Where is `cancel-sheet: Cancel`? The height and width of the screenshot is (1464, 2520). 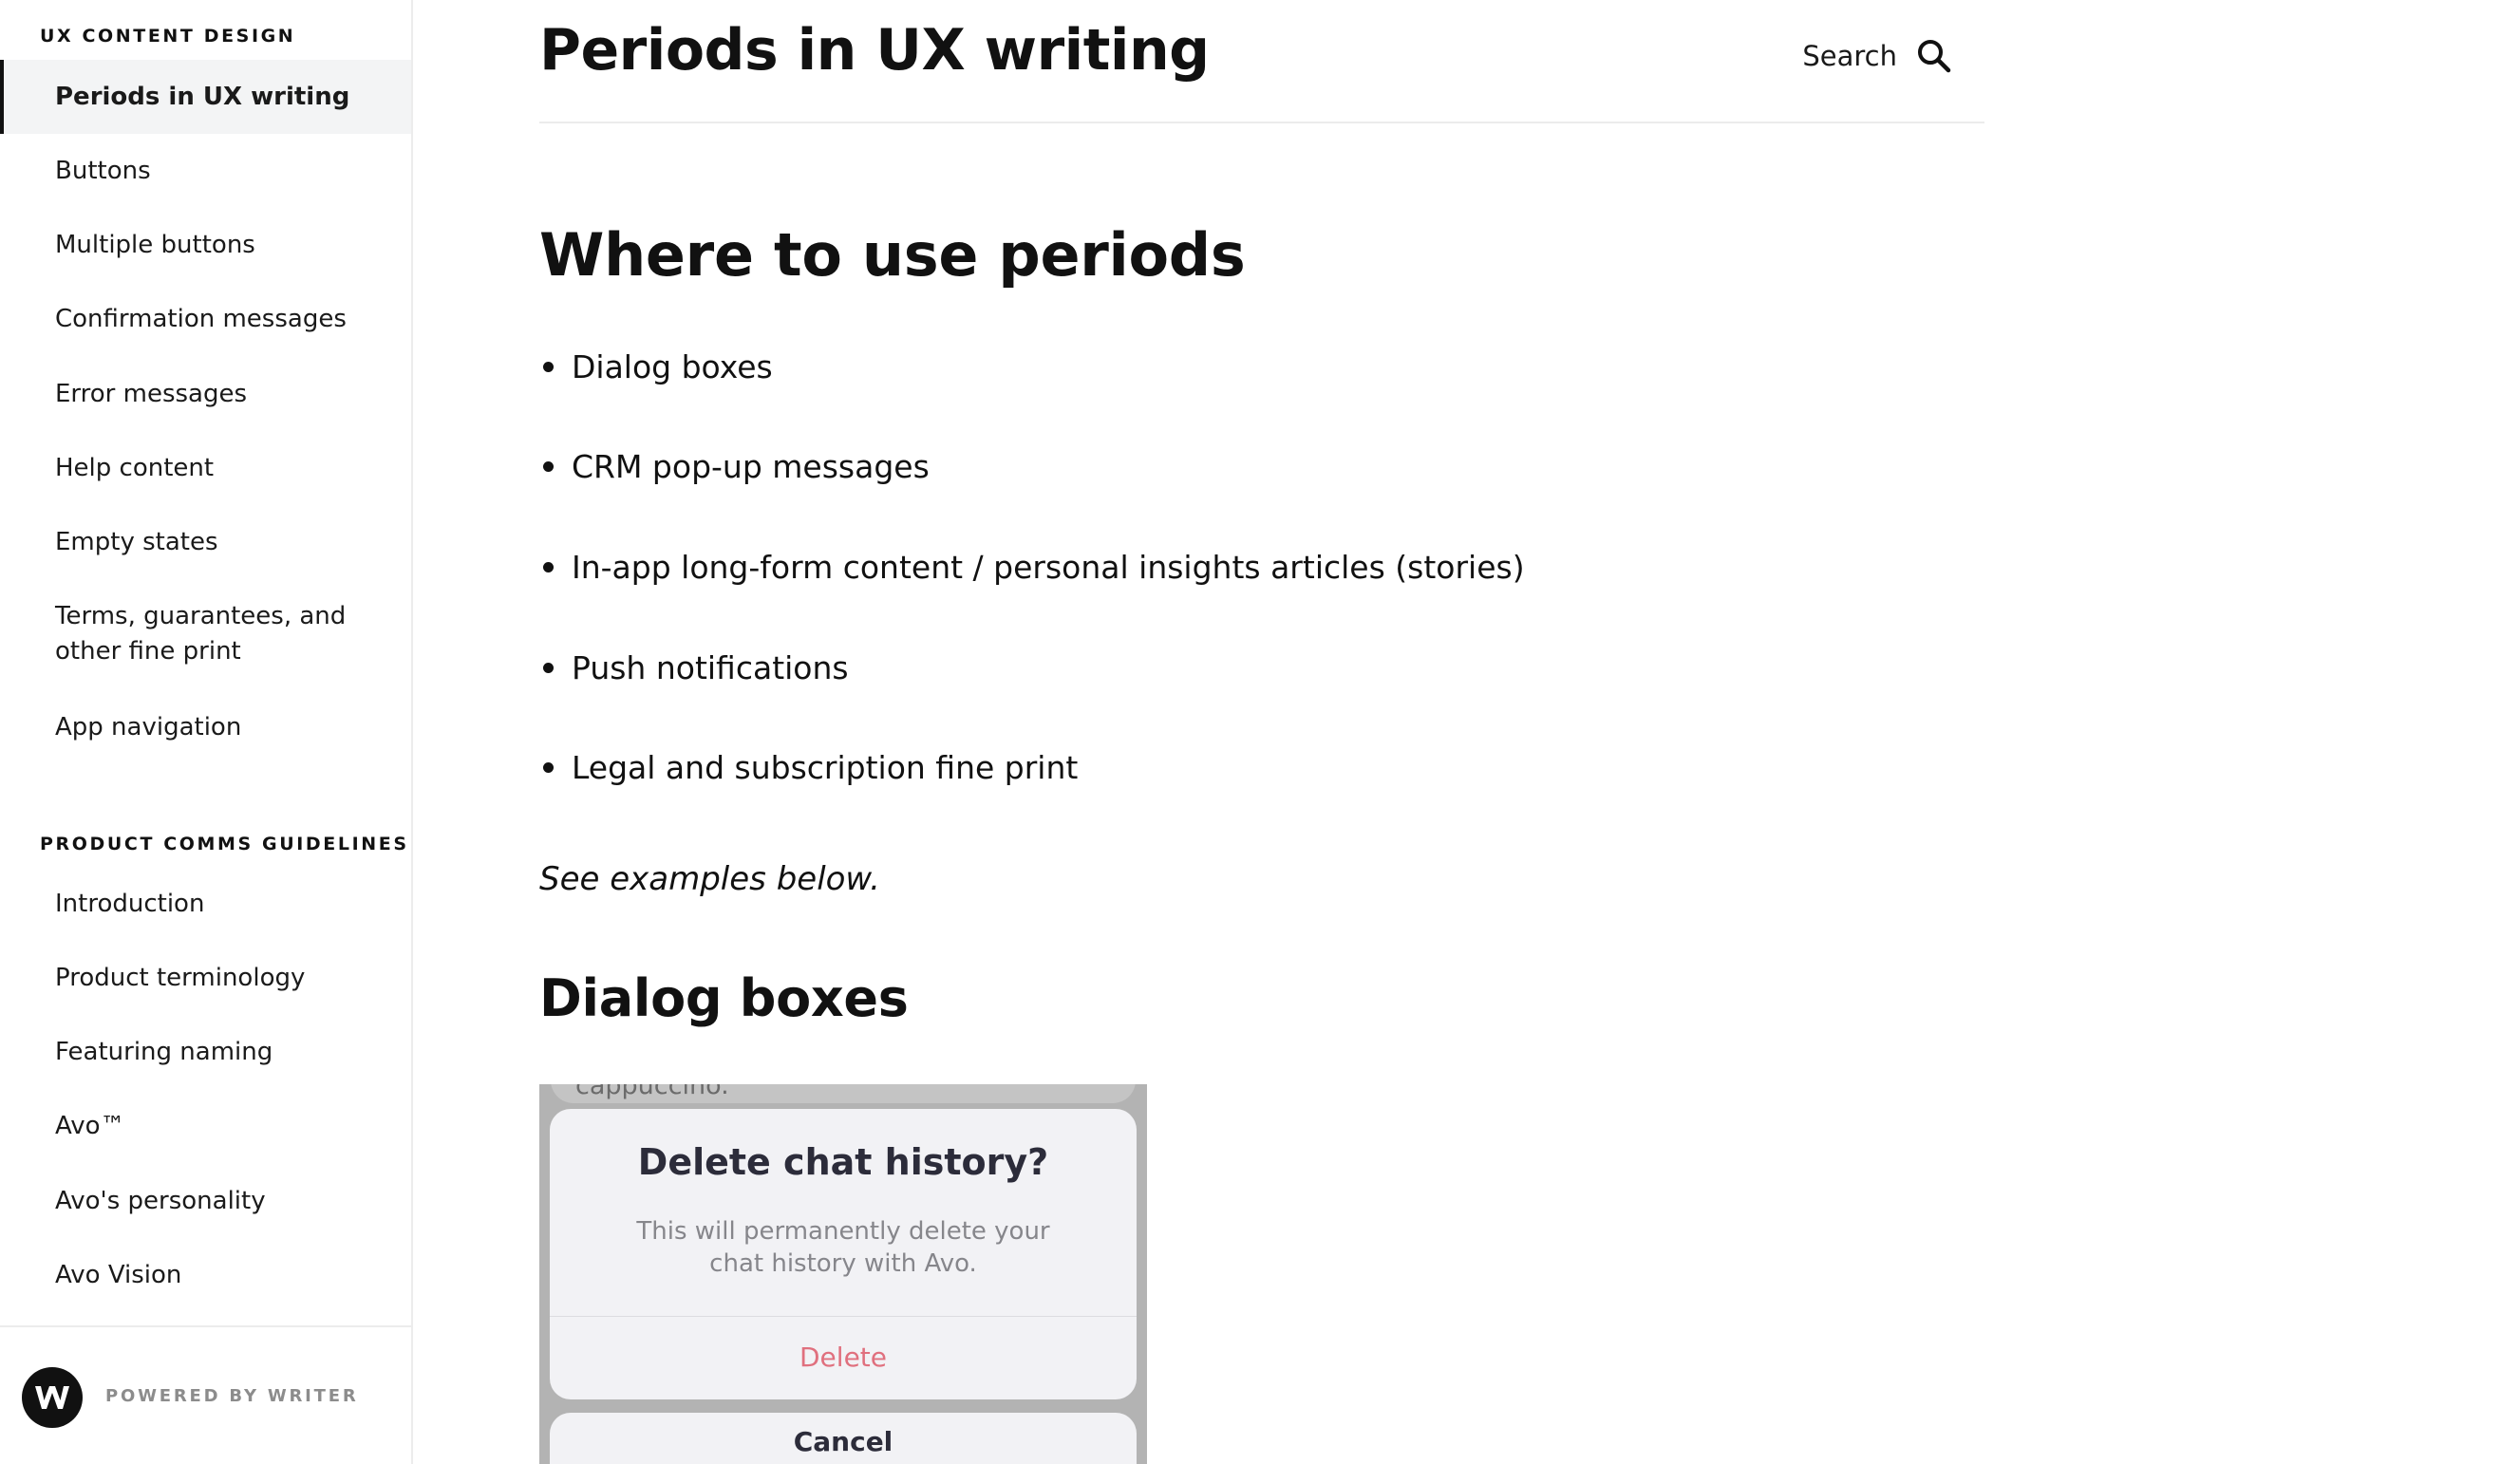 cancel-sheet: Cancel is located at coordinates (843, 1438).